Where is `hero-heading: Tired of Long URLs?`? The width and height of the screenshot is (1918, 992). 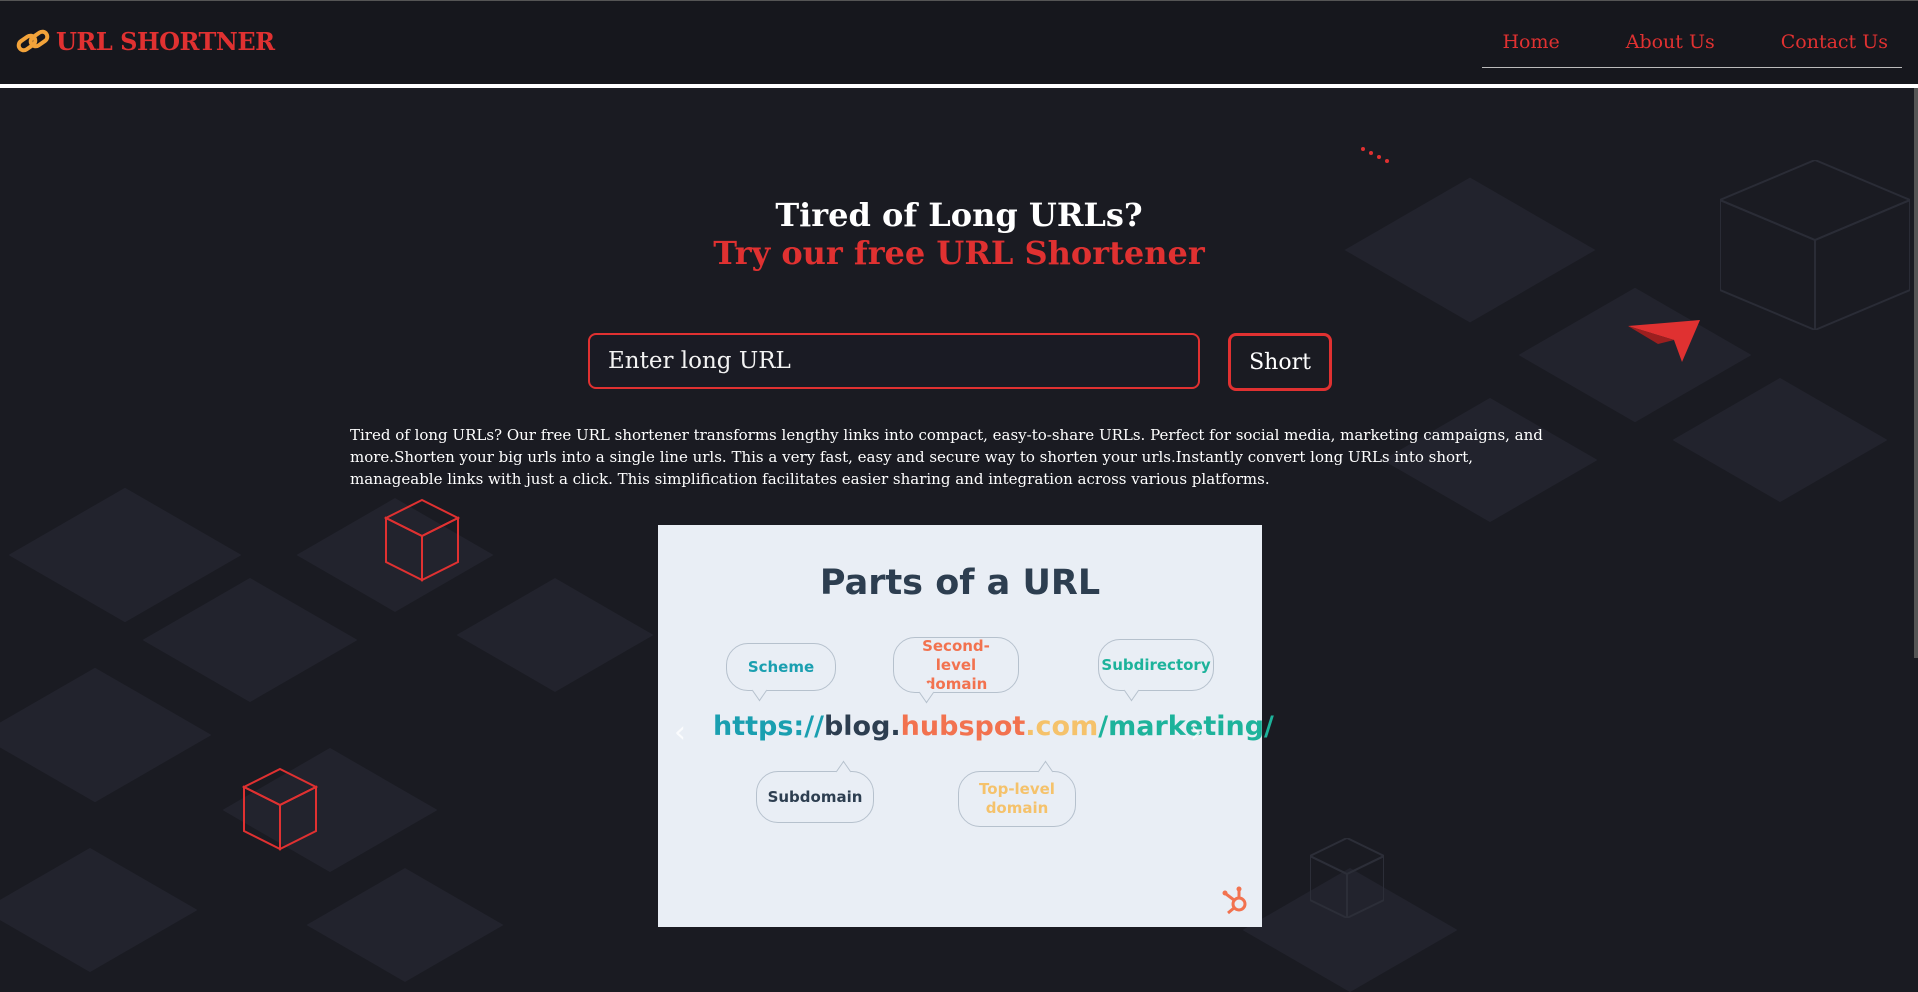 hero-heading: Tired of Long URLs? is located at coordinates (959, 215).